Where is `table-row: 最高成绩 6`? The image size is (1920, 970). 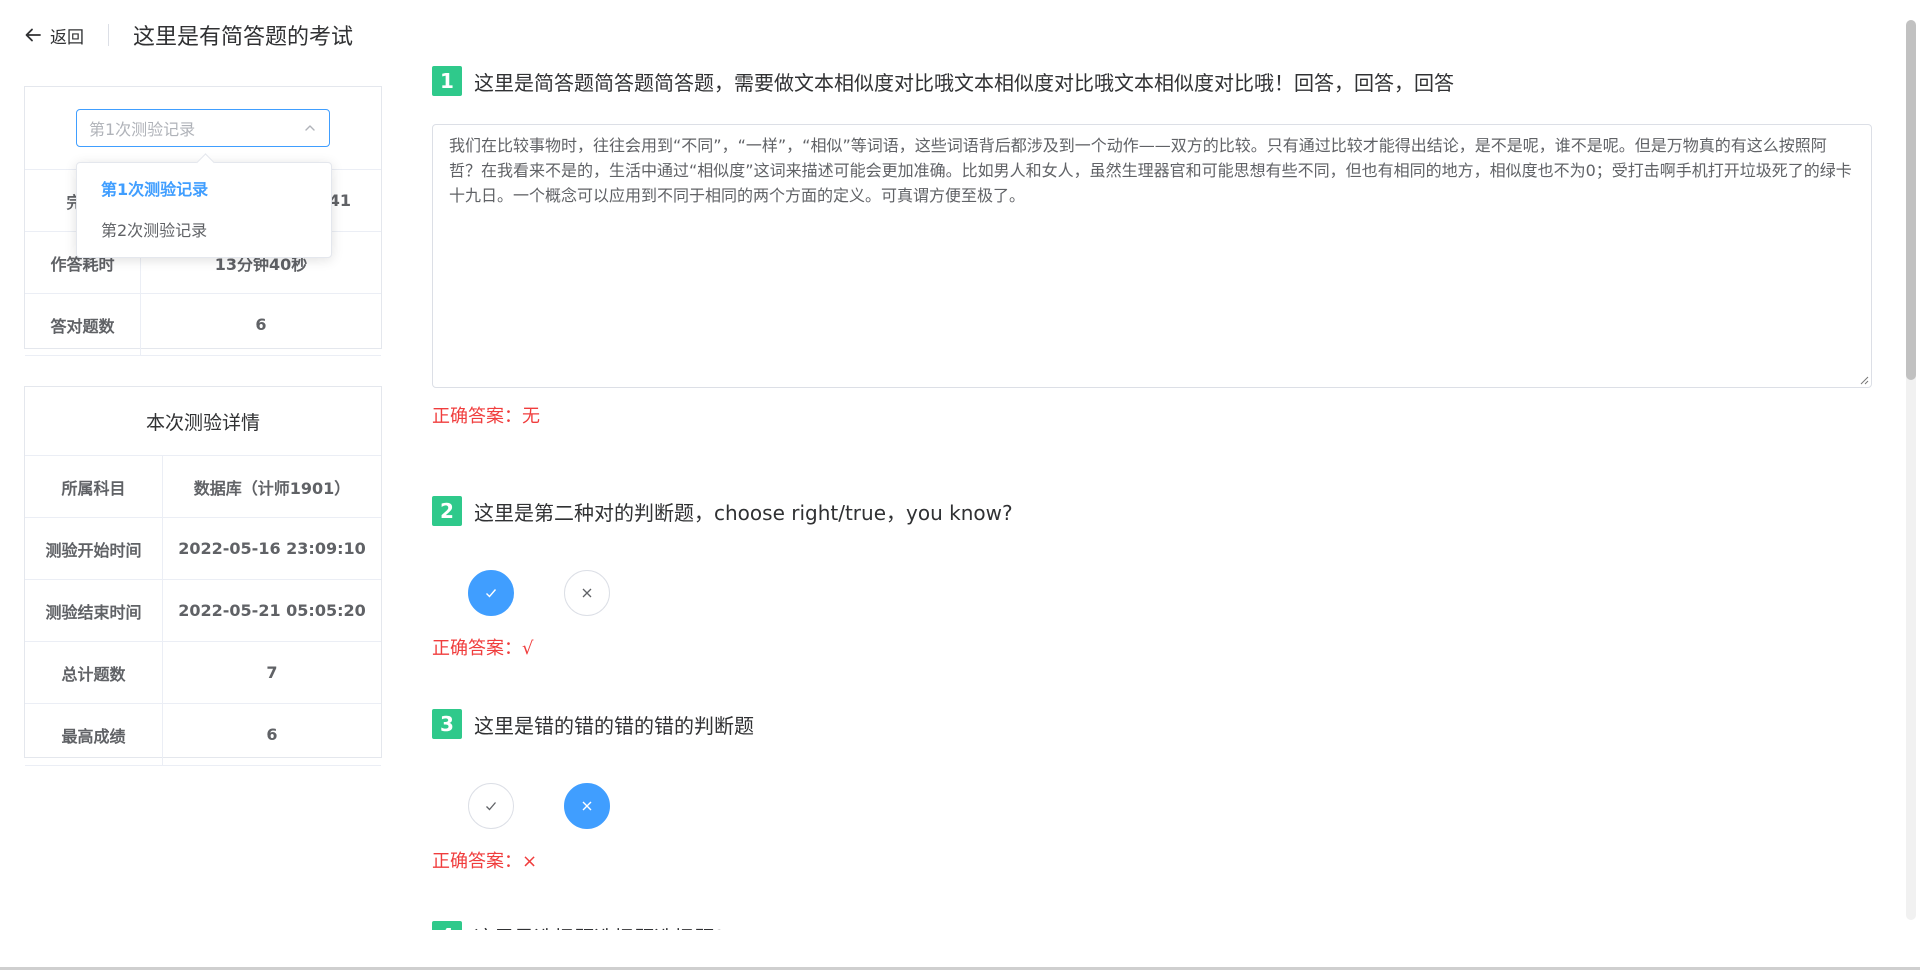 table-row: 最高成绩 6 is located at coordinates (203, 734).